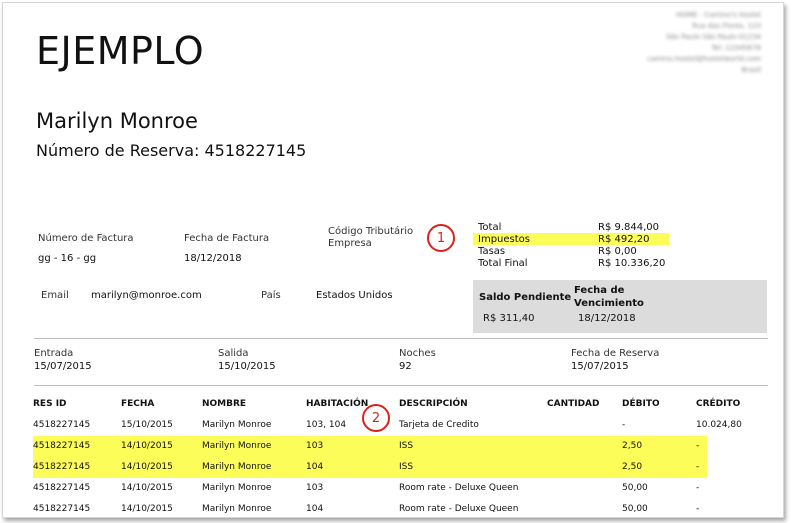 This screenshot has width=792, height=523. I want to click on totals-label: Impuestos, so click(504, 239).